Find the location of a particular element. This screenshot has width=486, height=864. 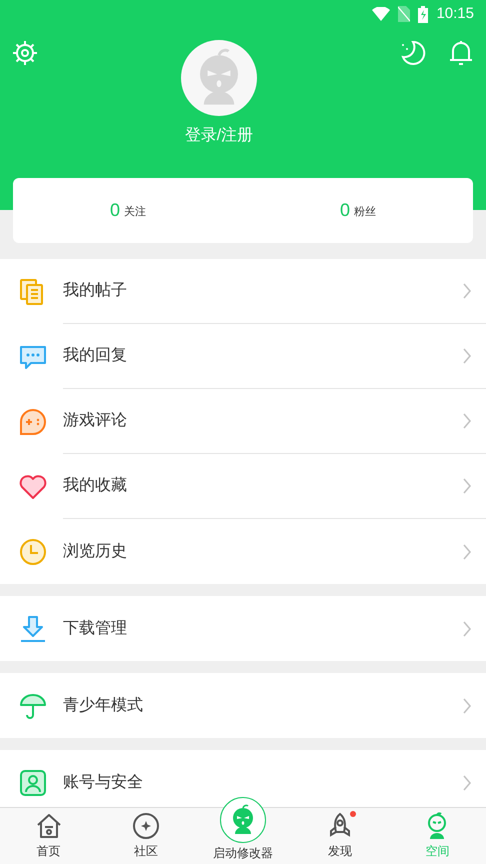

menu-item: 游戏评论 is located at coordinates (243, 421).